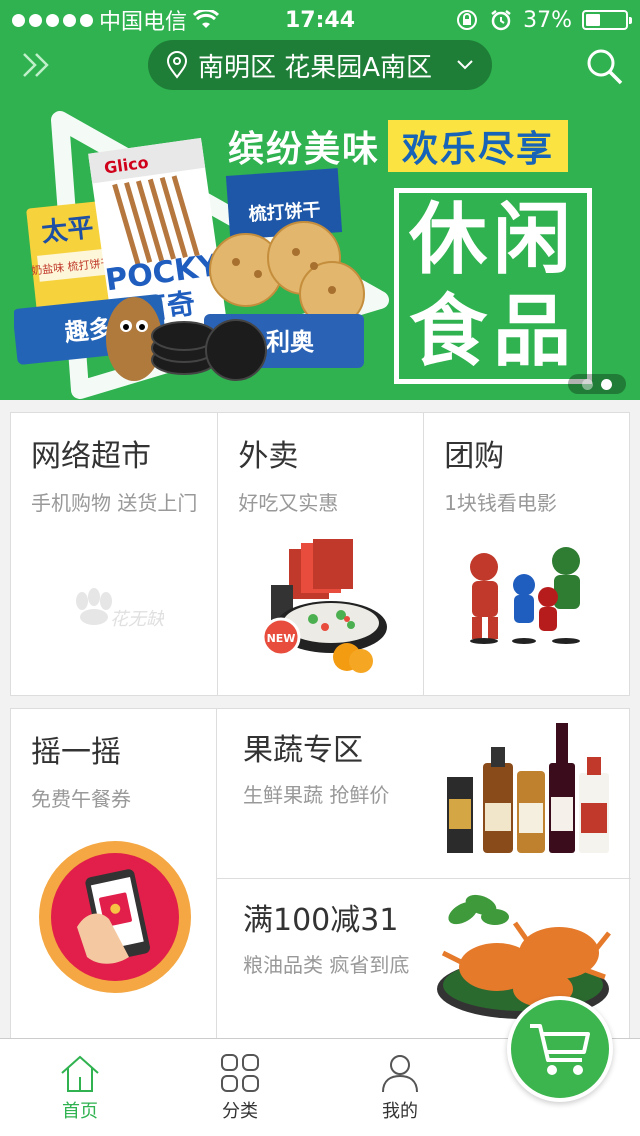 The image size is (640, 1136). Describe the element at coordinates (424, 794) in the screenshot. I see `produce-card: 果蔬专区 生鲜果蔬 抢鲜价` at that location.